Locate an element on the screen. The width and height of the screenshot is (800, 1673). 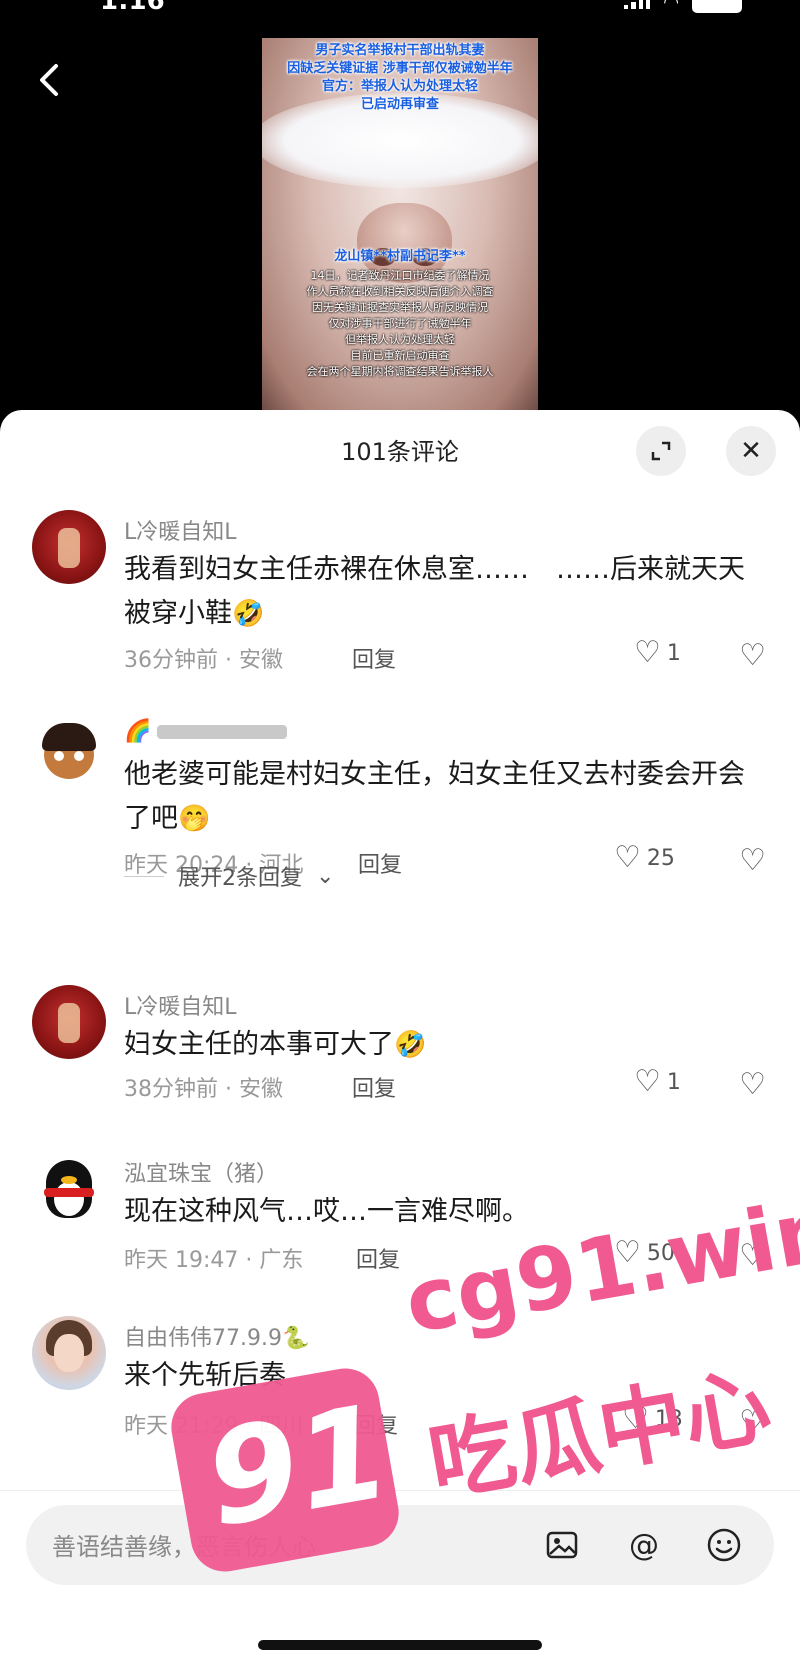
comment-text-content: 我看到妇女主任赤裸在休息室…… ……后来就天天被穿小鞋 is located at coordinates (434, 591).